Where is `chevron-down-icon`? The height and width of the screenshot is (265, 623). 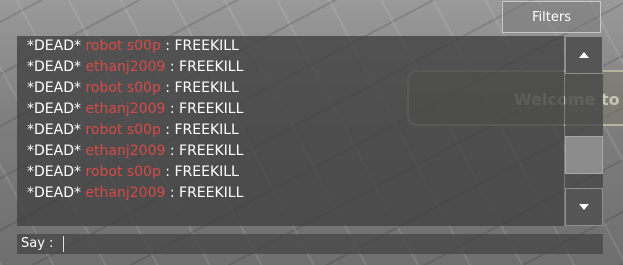
chevron-down-icon is located at coordinates (584, 207).